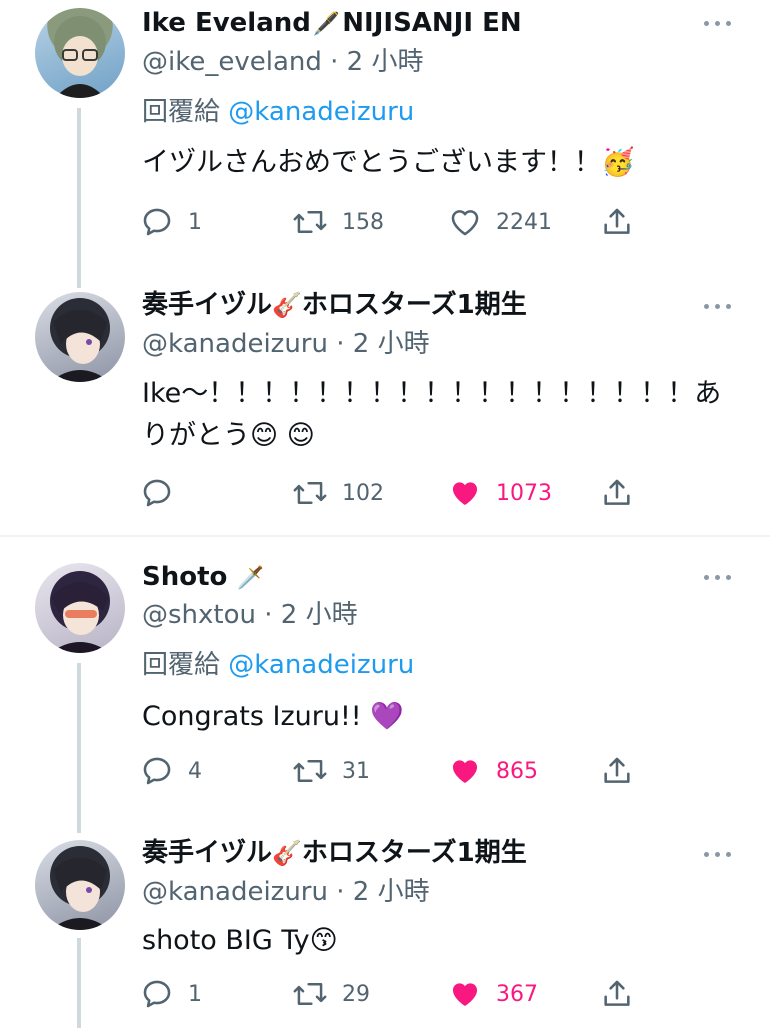 The width and height of the screenshot is (770, 1028). I want to click on like-count: 2241, so click(524, 222).